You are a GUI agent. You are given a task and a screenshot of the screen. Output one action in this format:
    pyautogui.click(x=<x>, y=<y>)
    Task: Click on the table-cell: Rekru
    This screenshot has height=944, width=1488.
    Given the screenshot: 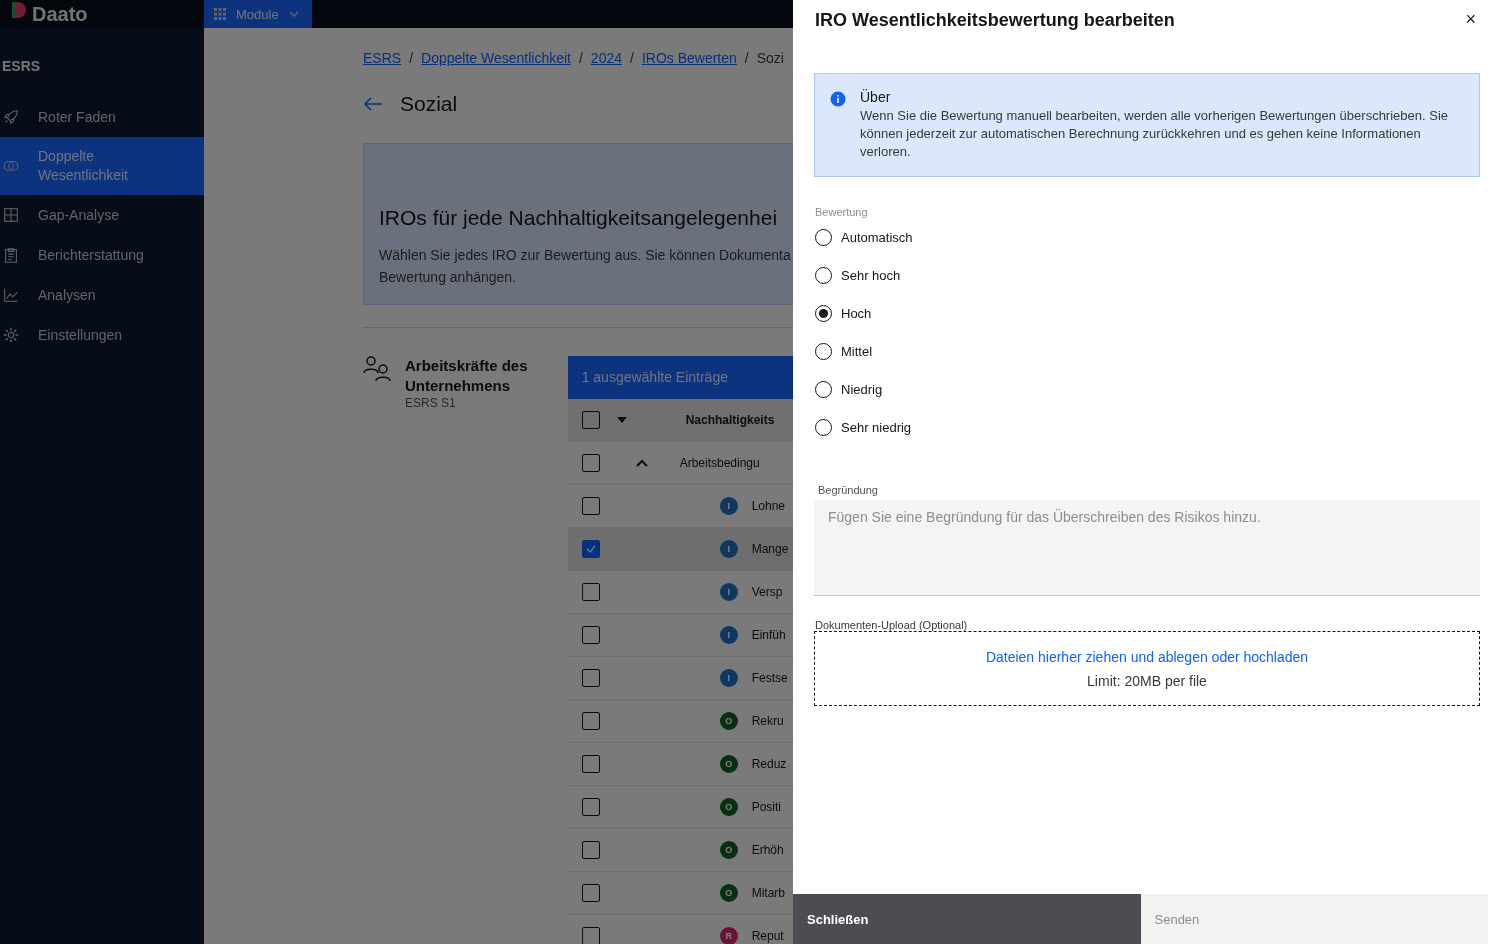 What is the action you would take?
    pyautogui.click(x=767, y=721)
    